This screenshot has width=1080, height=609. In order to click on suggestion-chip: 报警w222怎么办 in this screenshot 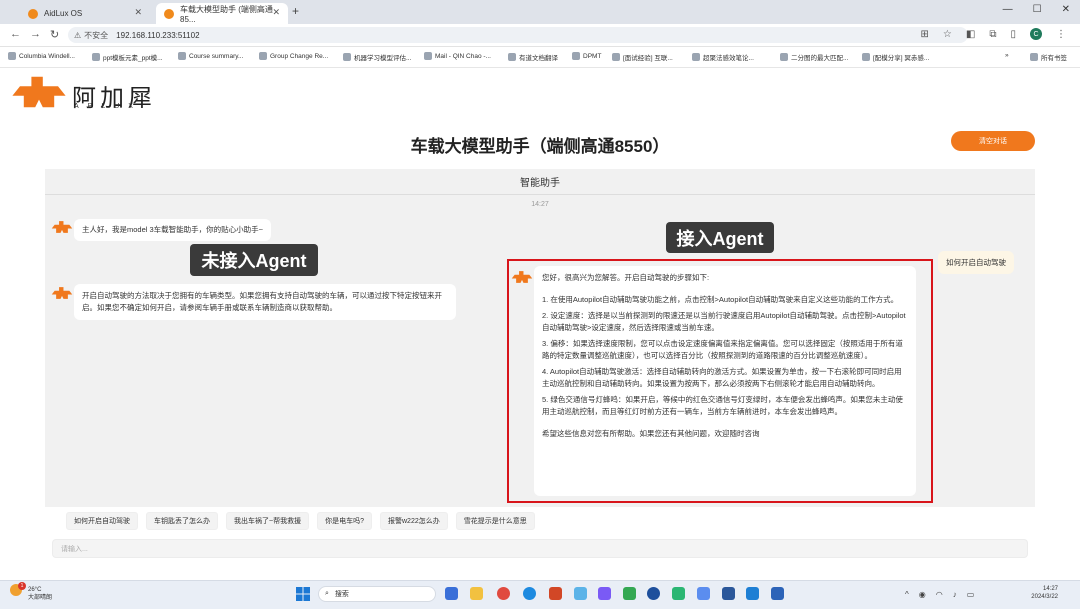, I will do `click(414, 521)`.